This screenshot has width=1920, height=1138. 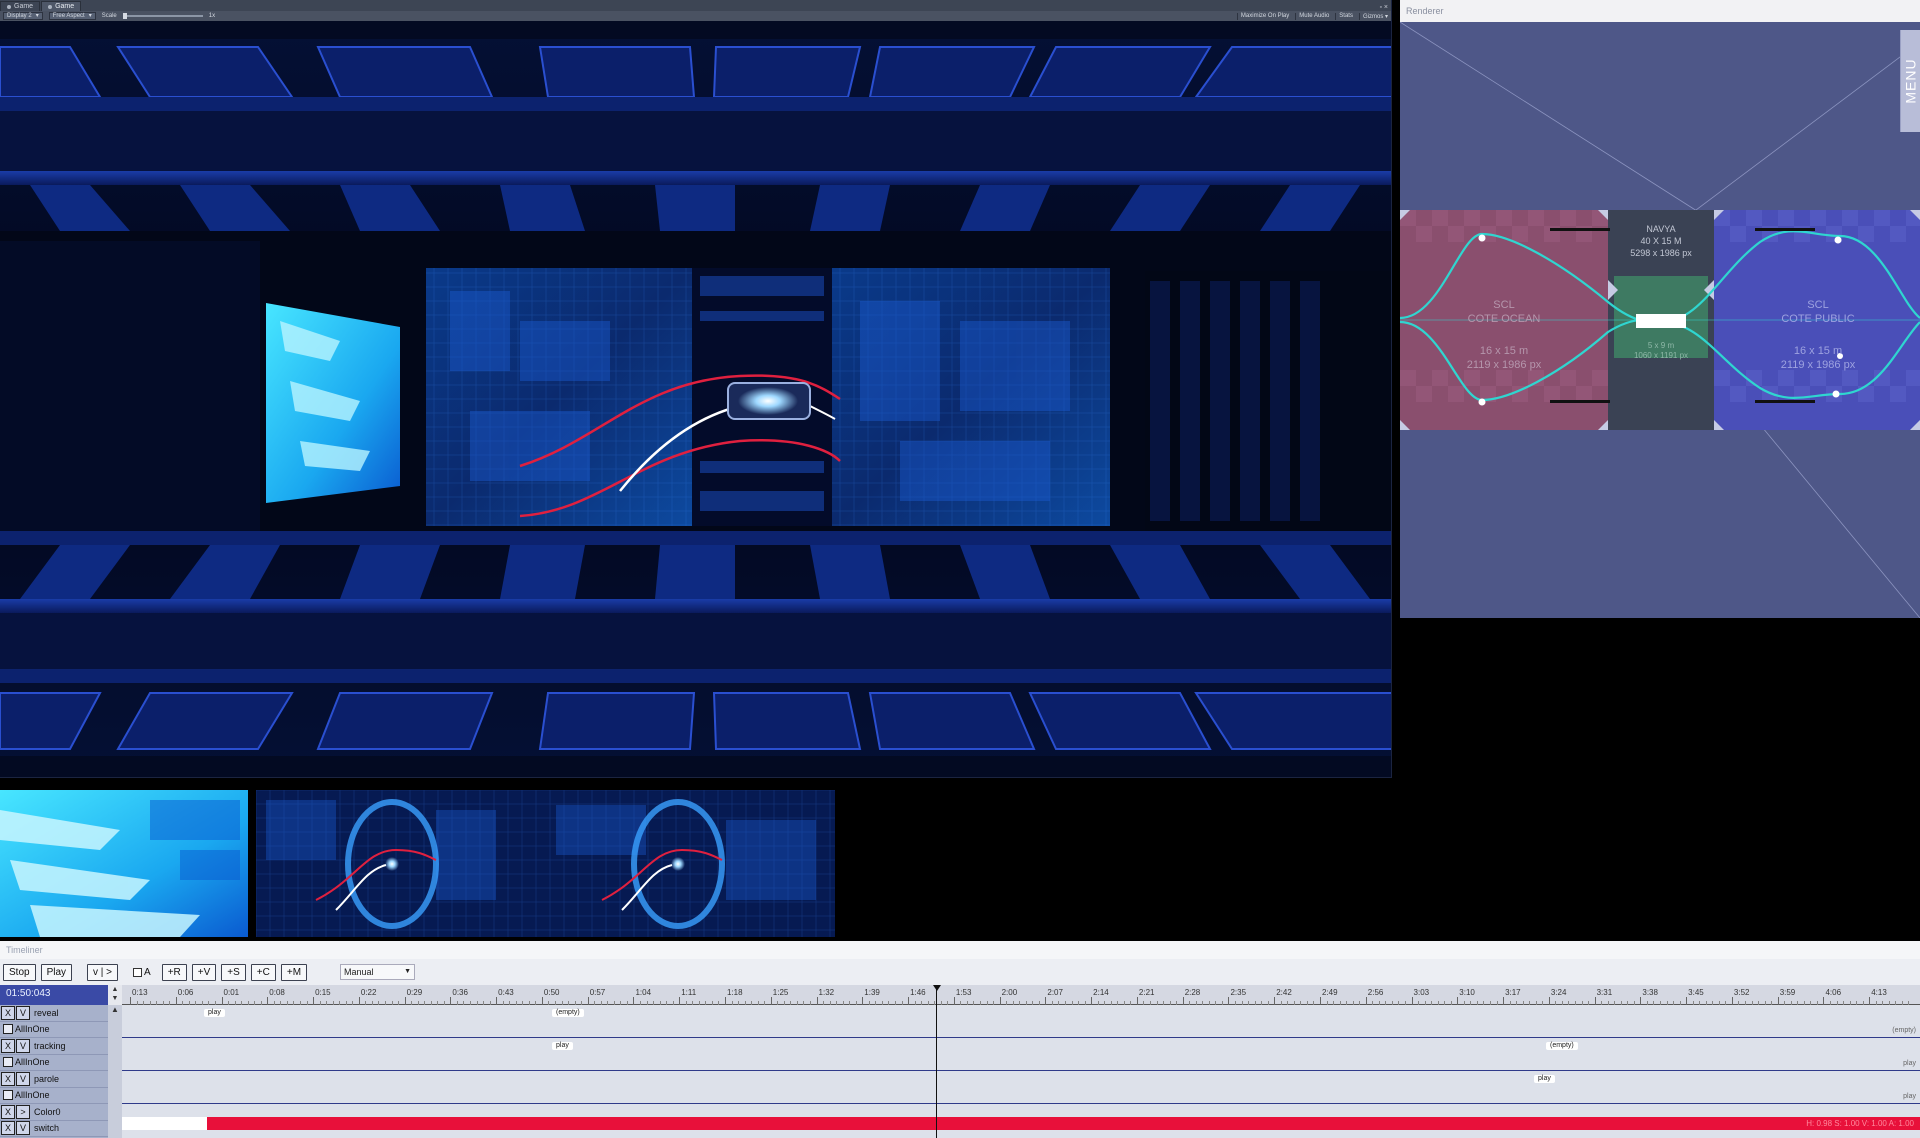 I want to click on ruler-label: 2:00, so click(x=1009, y=992).